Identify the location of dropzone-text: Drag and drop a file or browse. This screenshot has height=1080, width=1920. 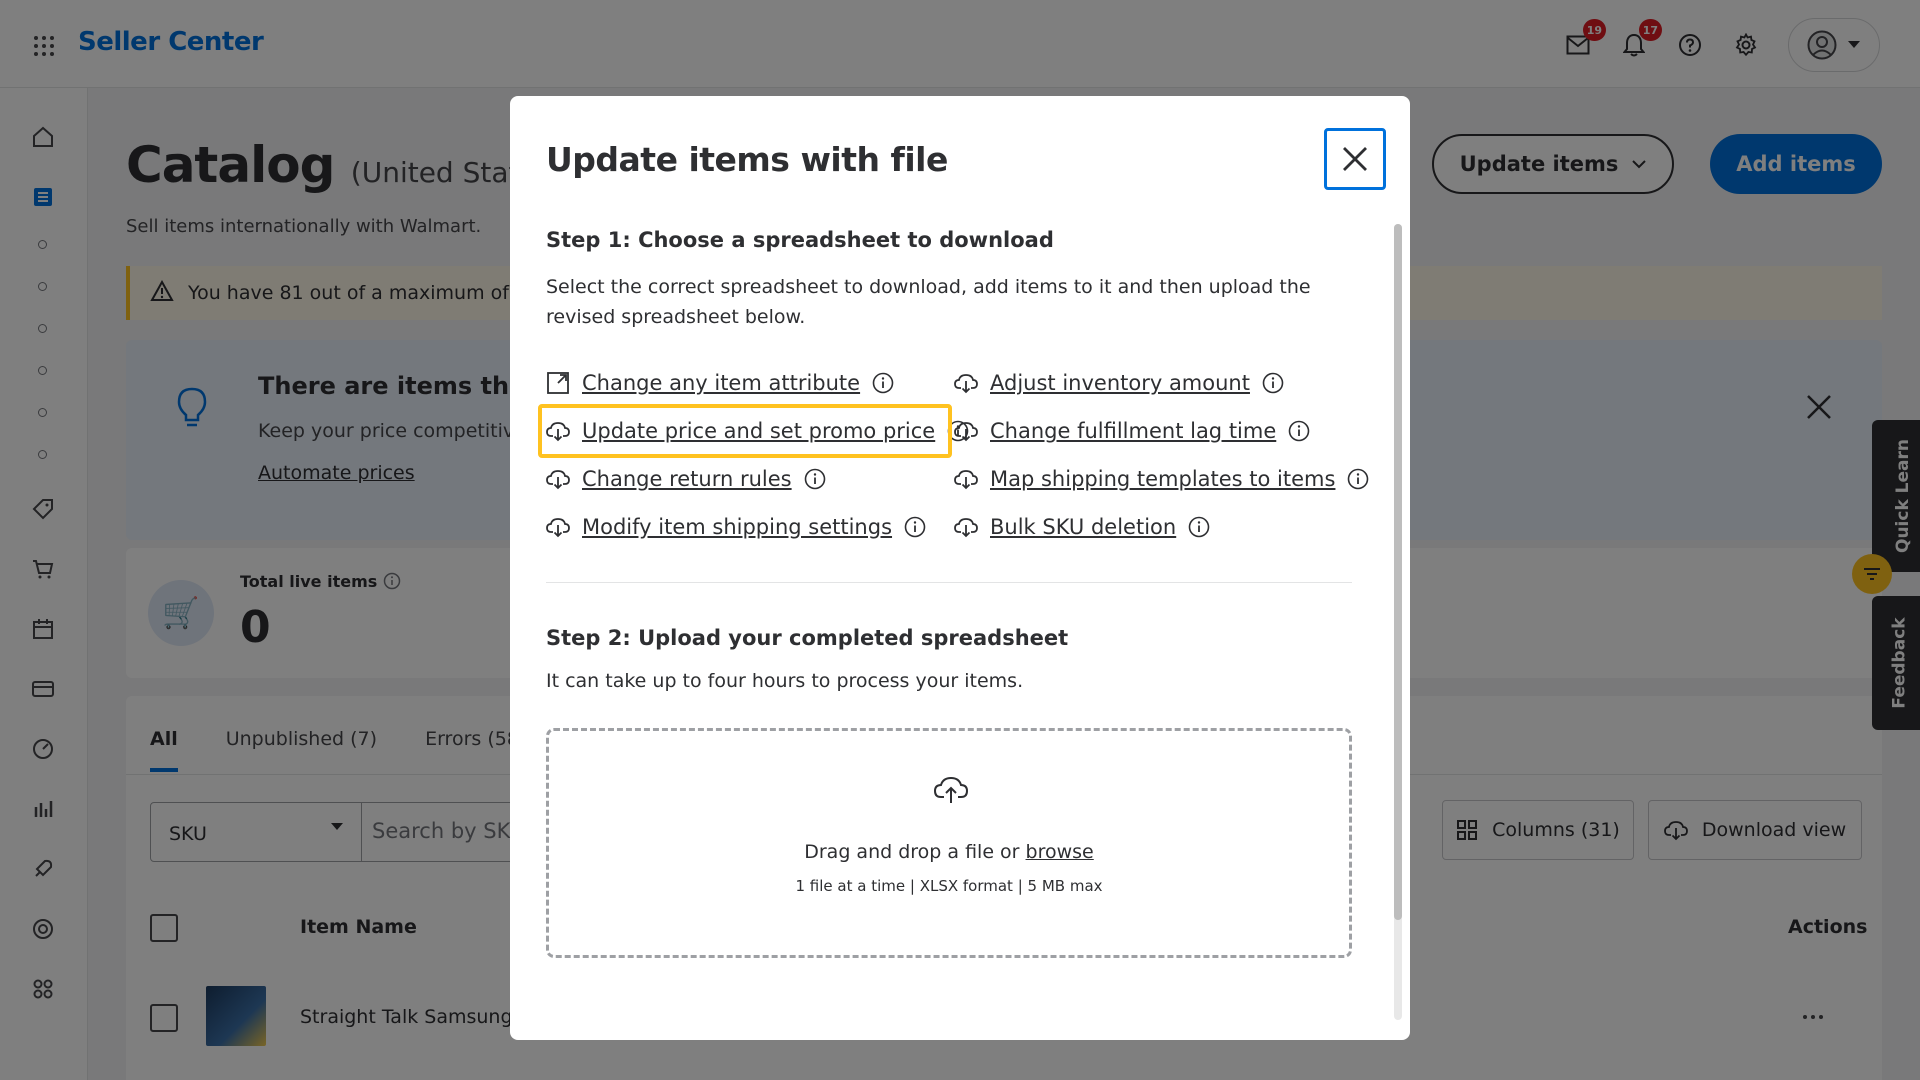
(949, 852).